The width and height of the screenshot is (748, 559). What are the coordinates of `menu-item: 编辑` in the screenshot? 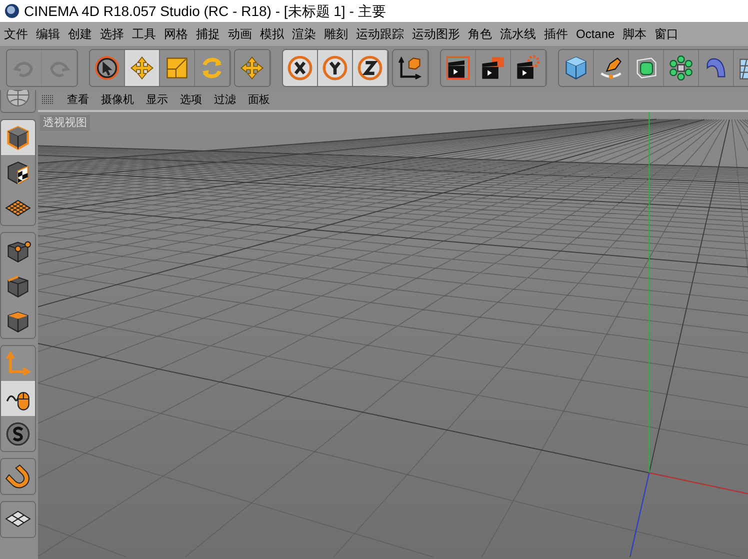 It's located at (48, 34).